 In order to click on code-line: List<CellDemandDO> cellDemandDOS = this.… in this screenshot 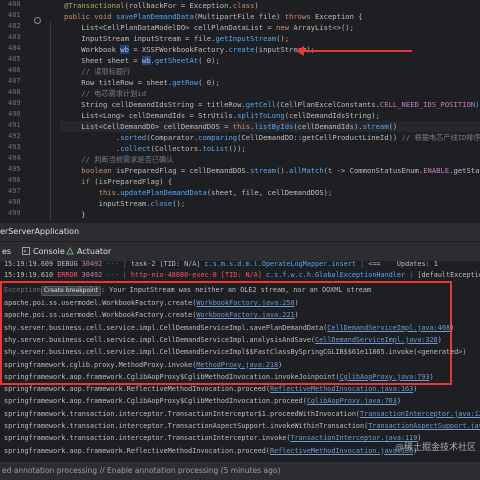, I will do `click(230, 126)`.